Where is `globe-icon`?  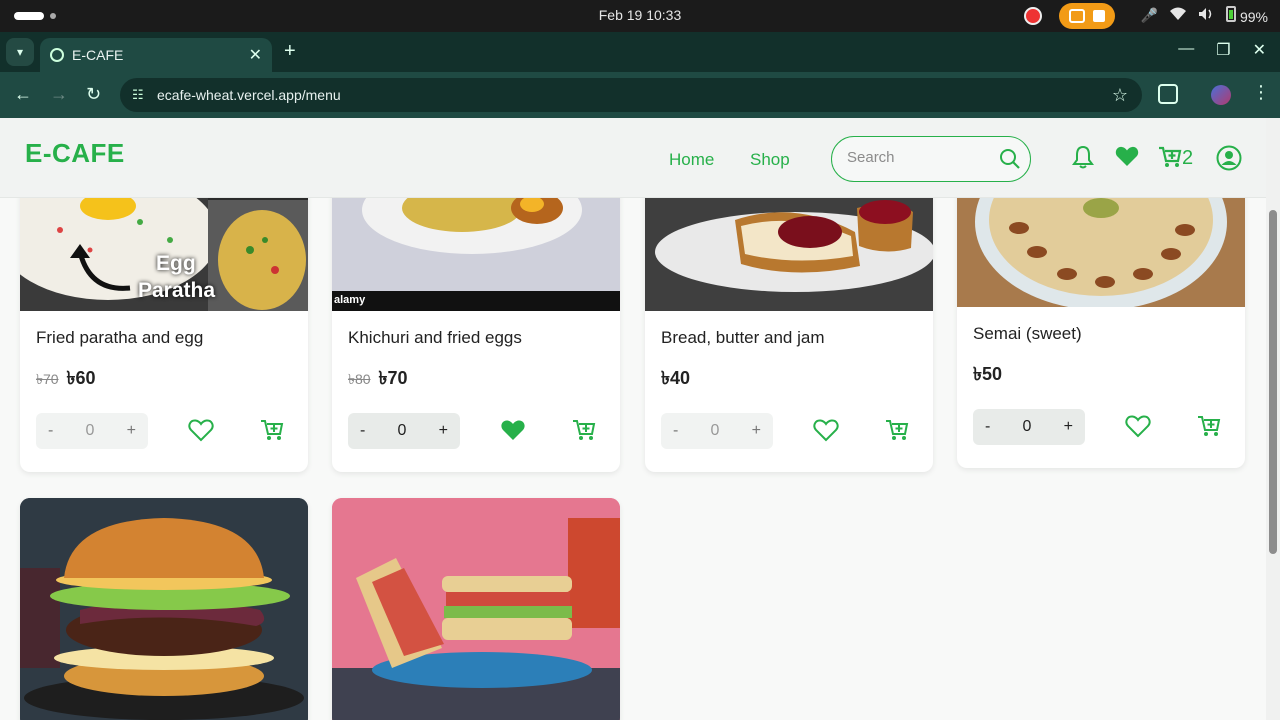 globe-icon is located at coordinates (57, 55).